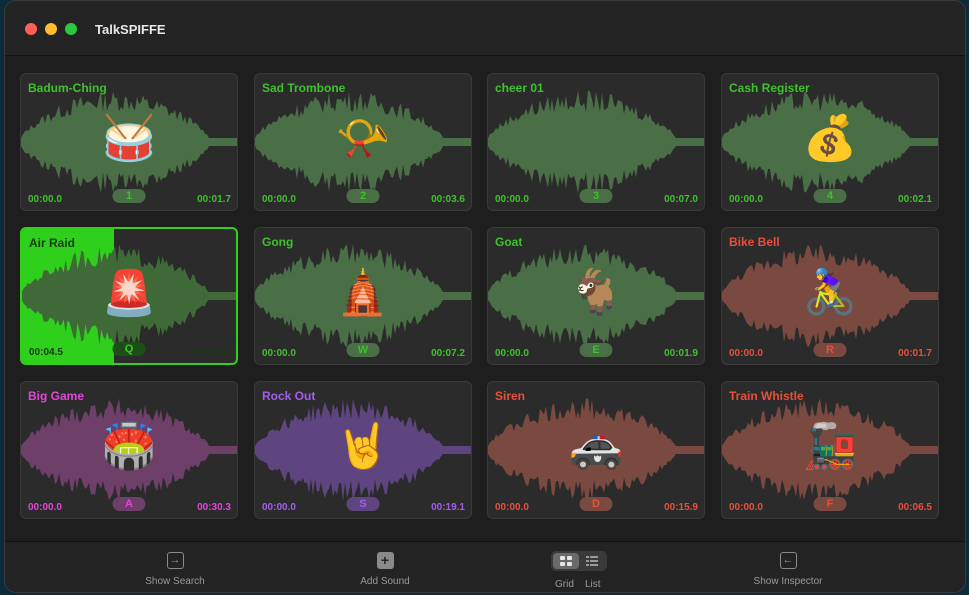  What do you see at coordinates (485, 28) in the screenshot?
I see `title-bar: TalkSPIFFE` at bounding box center [485, 28].